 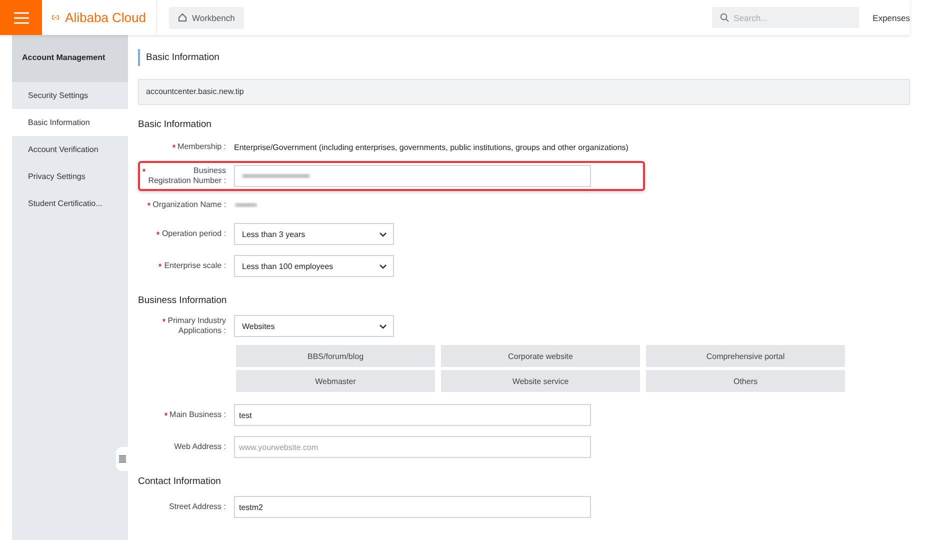 I want to click on field-label: Street Address :, so click(x=197, y=507).